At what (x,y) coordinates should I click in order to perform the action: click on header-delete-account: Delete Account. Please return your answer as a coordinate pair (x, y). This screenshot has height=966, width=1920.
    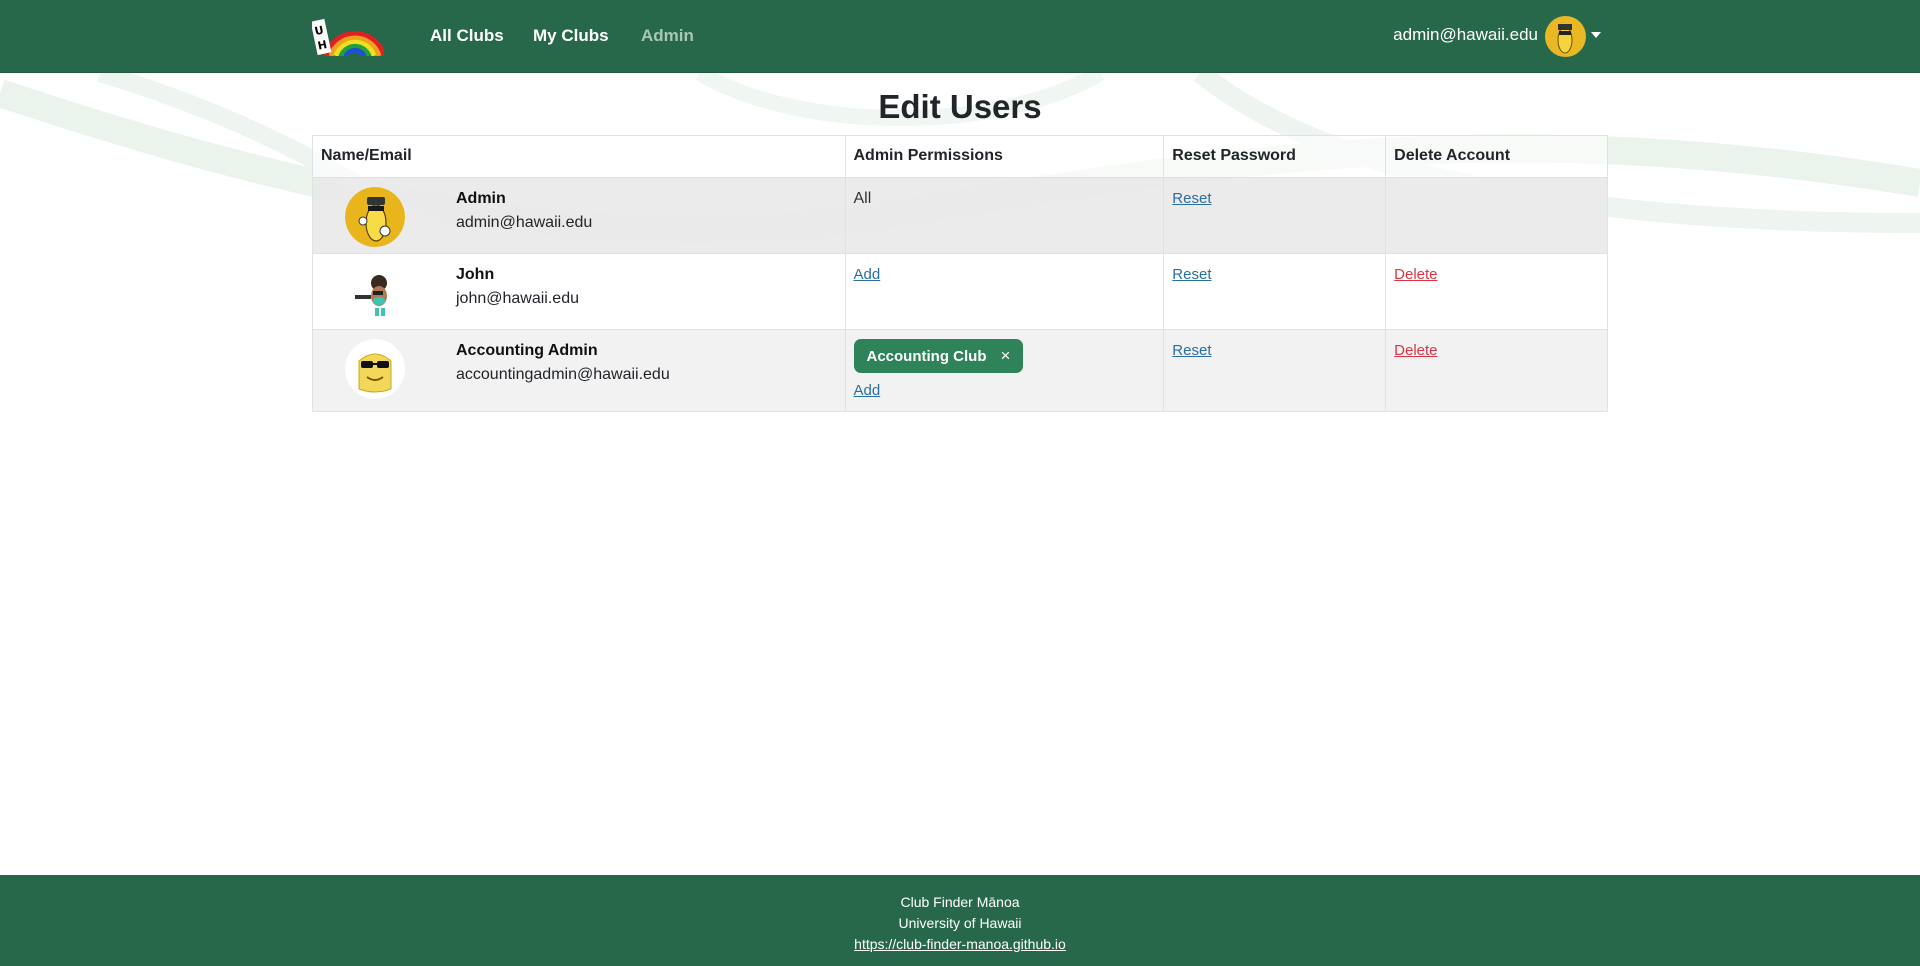
    Looking at the image, I should click on (1496, 156).